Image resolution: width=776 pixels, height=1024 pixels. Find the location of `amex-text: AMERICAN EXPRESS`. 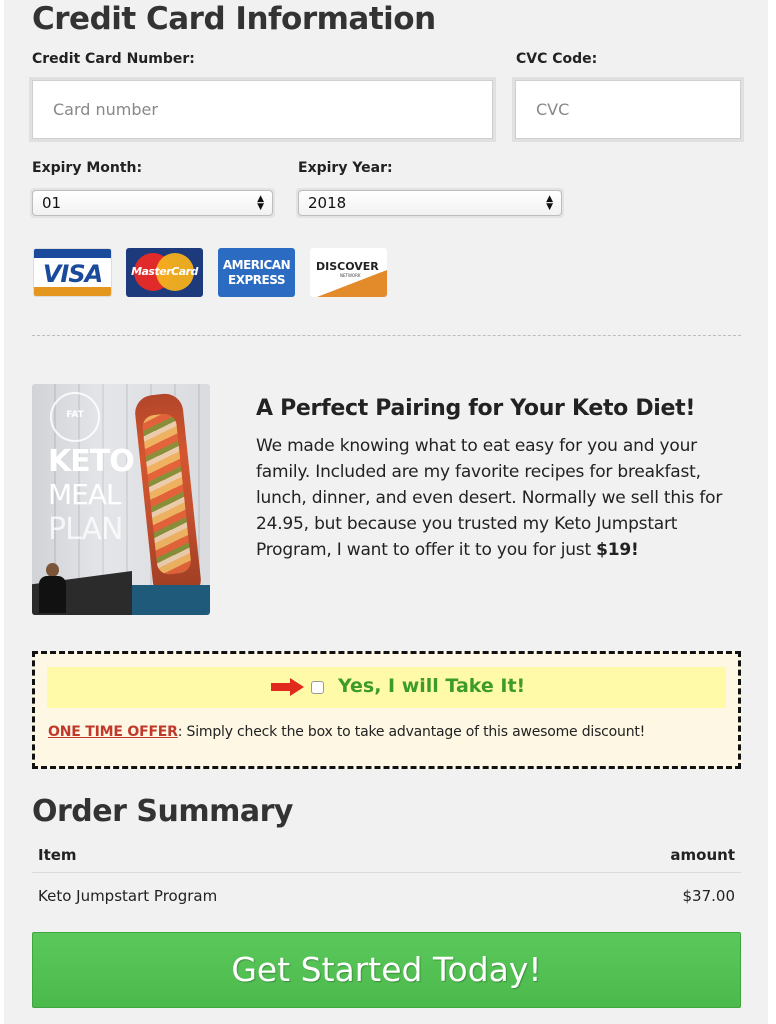

amex-text: AMERICAN EXPRESS is located at coordinates (256, 273).